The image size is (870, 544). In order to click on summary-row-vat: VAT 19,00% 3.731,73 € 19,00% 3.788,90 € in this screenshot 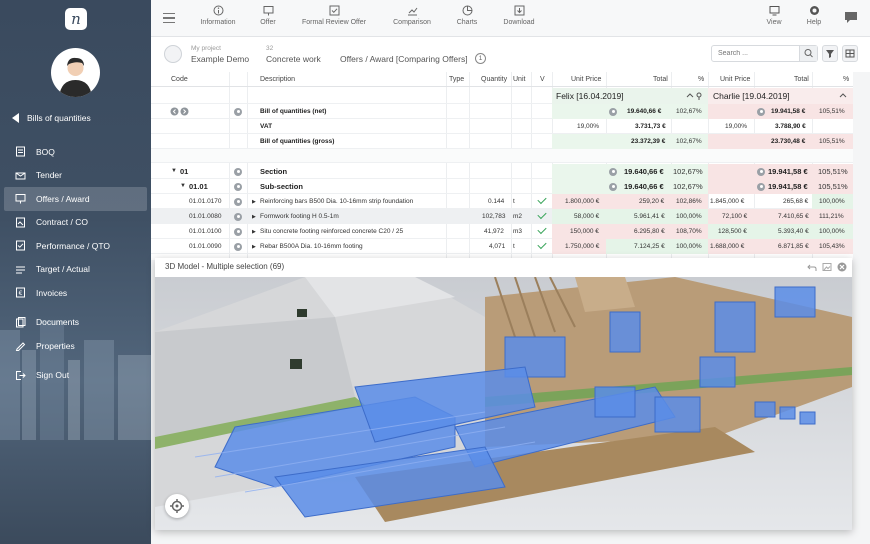, I will do `click(502, 126)`.